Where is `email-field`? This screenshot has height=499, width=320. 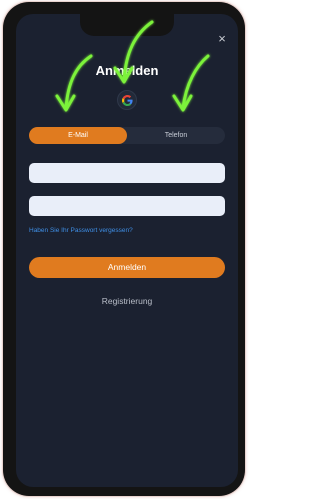
email-field is located at coordinates (127, 173).